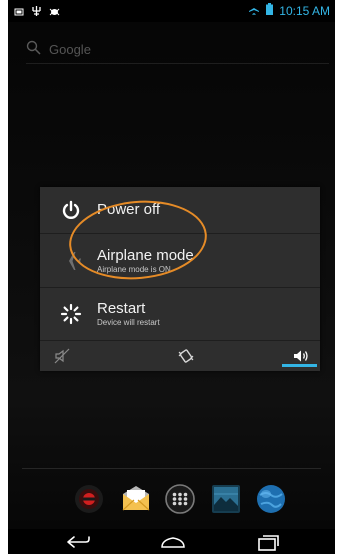 This screenshot has height=554, width=343. What do you see at coordinates (254, 11) in the screenshot?
I see `airplane-mode-icon` at bounding box center [254, 11].